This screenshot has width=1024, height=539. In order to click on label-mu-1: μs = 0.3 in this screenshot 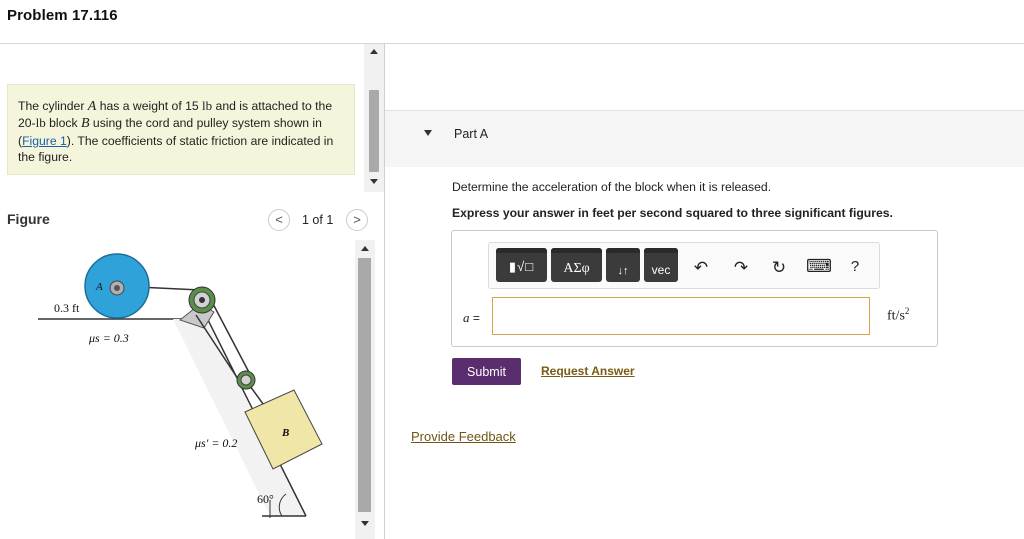, I will do `click(108, 338)`.